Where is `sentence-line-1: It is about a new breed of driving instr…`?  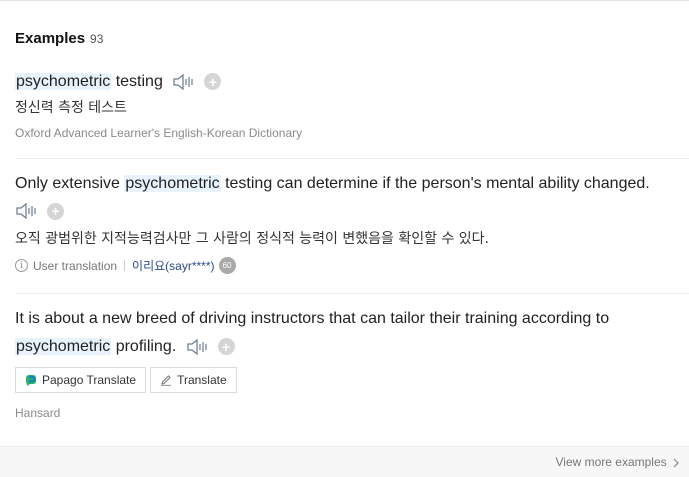 sentence-line-1: It is about a new breed of driving instr… is located at coordinates (312, 318).